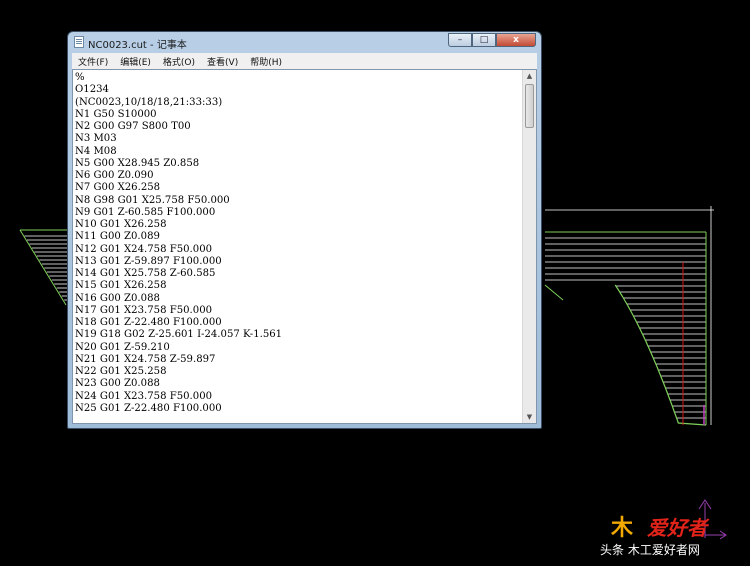 The width and height of the screenshot is (750, 566). I want to click on menu-edit: 编辑(E), so click(135, 61).